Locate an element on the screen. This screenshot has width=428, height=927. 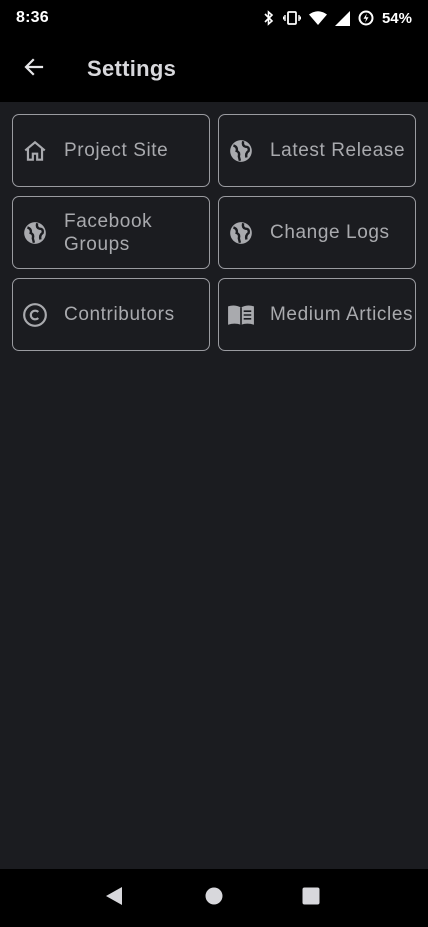
nav-back-button is located at coordinates (114, 898).